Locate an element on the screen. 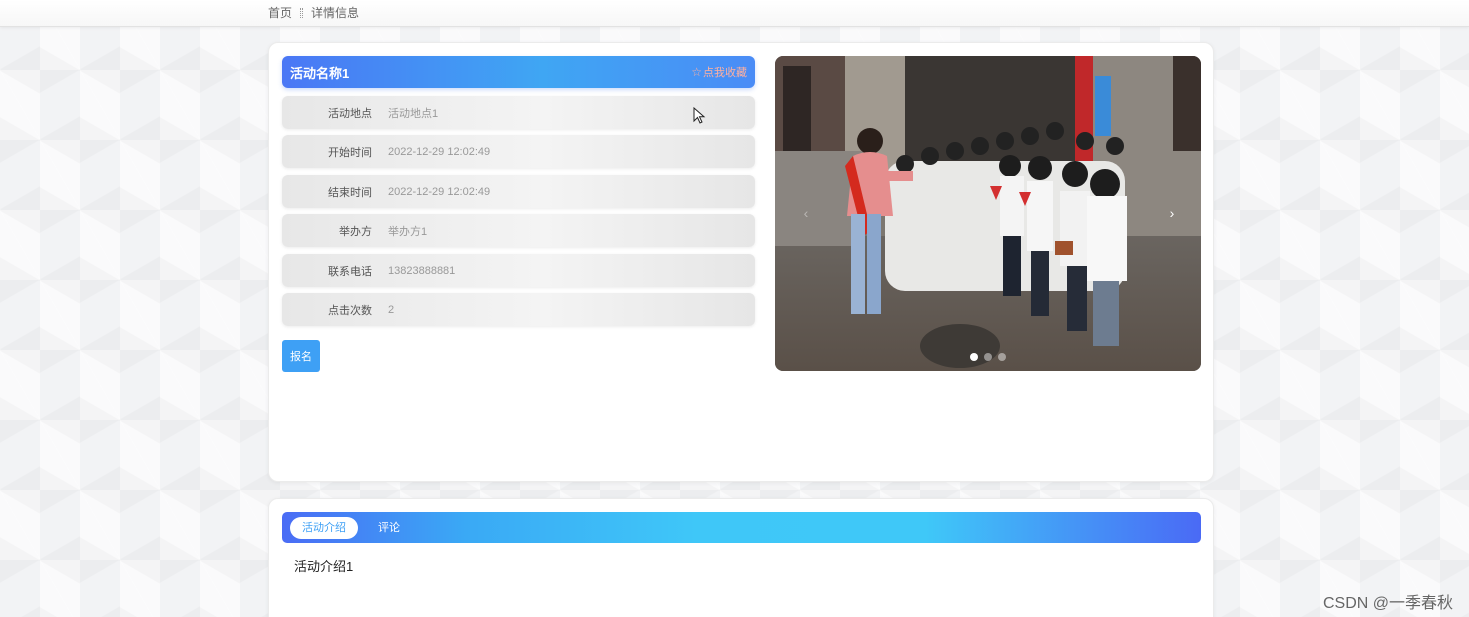 This screenshot has width=1469, height=617. info-label: 活动地点 is located at coordinates (350, 113).